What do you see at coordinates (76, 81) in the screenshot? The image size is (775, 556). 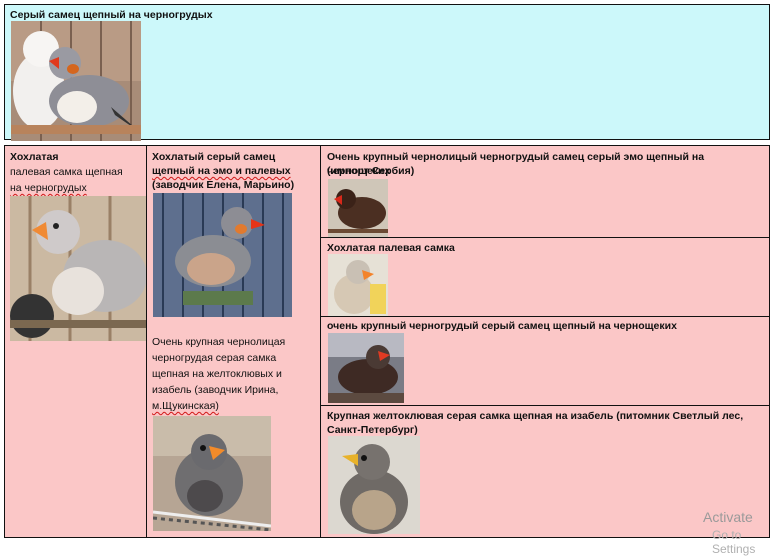 I see `zebra-finch-pair-photo` at bounding box center [76, 81].